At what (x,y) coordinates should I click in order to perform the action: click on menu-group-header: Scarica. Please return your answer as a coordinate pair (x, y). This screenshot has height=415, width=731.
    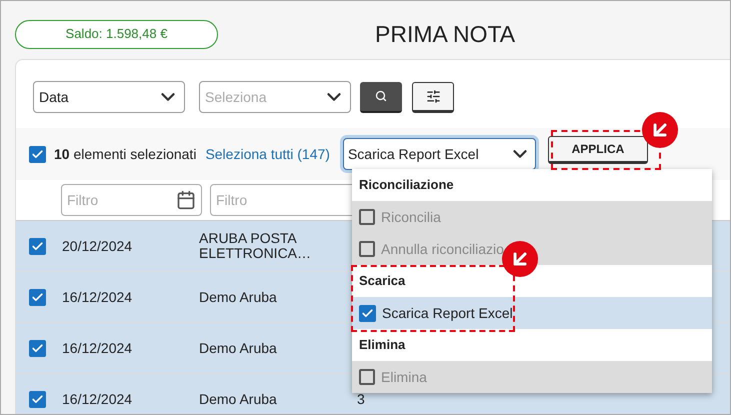
    Looking at the image, I should click on (382, 281).